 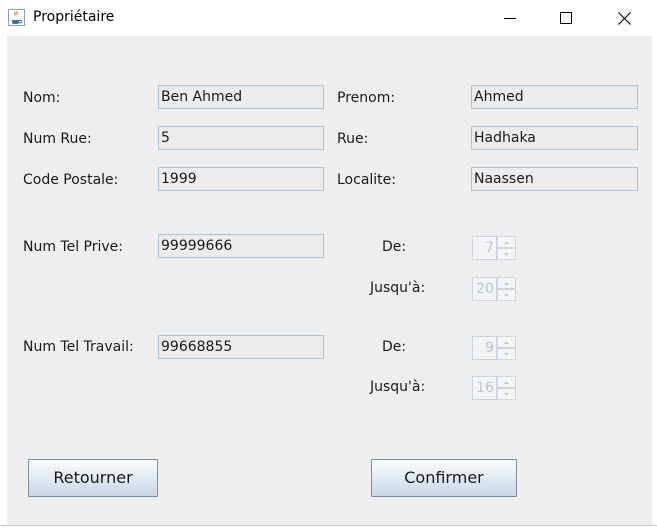 What do you see at coordinates (394, 247) in the screenshot?
I see `tel-prive-de-label: De:` at bounding box center [394, 247].